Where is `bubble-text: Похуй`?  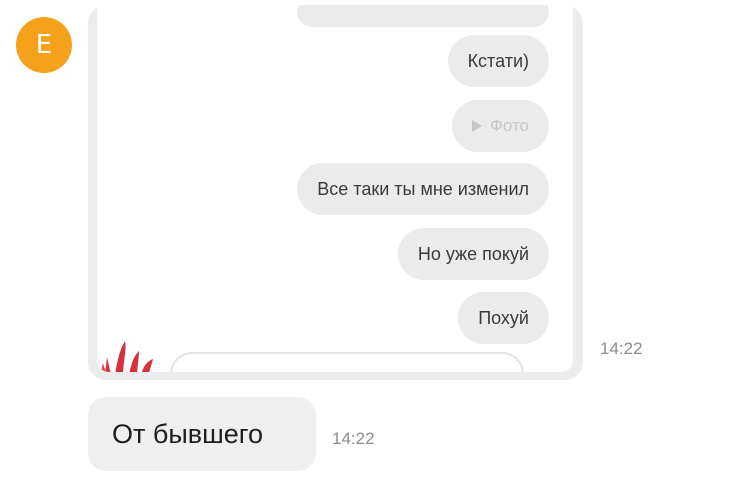
bubble-text: Похуй is located at coordinates (503, 317).